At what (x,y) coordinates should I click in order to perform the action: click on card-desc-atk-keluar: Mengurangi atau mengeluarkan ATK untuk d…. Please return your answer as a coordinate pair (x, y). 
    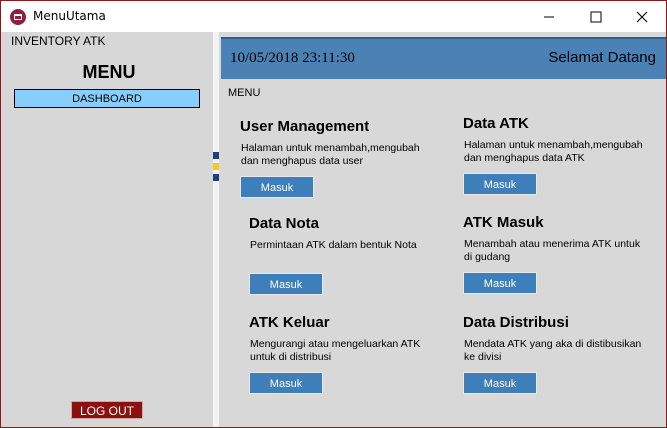
    Looking at the image, I should click on (335, 350).